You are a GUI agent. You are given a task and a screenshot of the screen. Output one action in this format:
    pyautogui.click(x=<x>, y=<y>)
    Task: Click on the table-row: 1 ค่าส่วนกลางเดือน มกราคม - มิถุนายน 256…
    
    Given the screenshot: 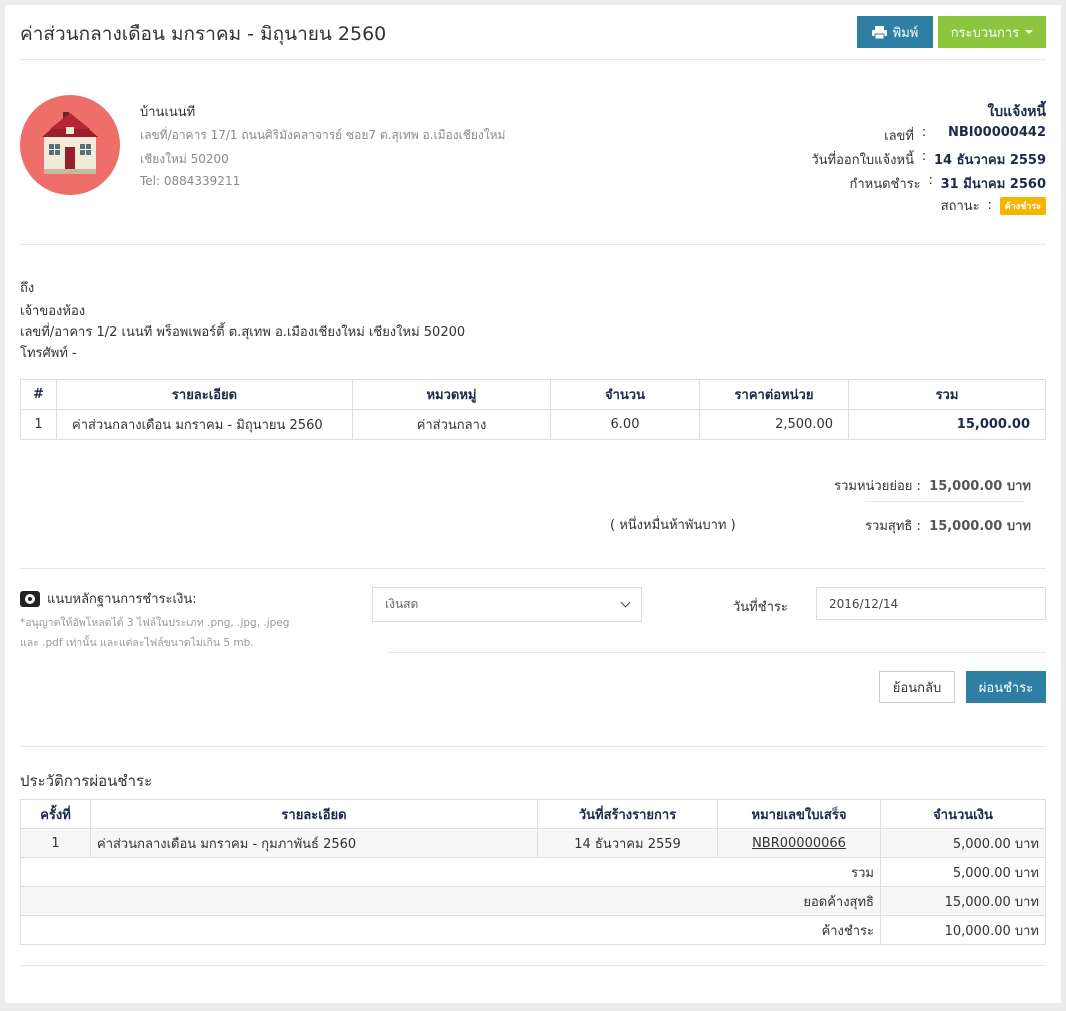 What is the action you would take?
    pyautogui.click(x=533, y=424)
    